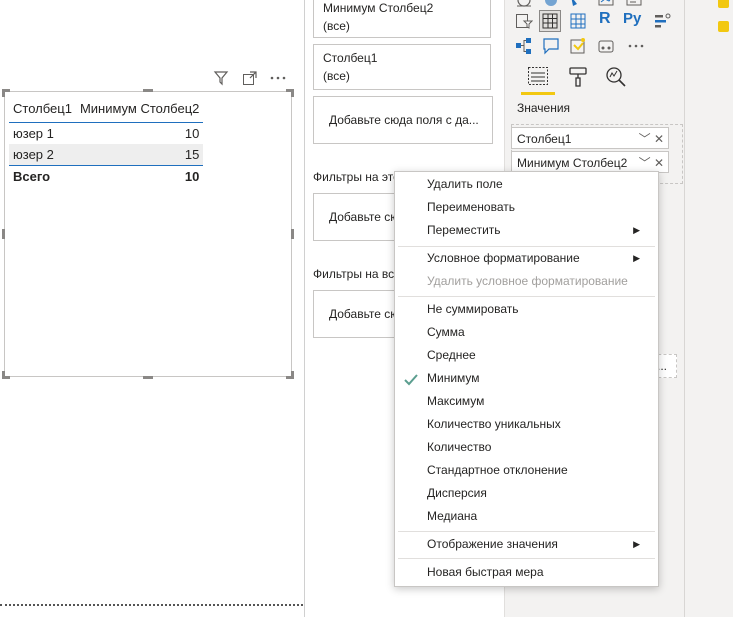 The height and width of the screenshot is (617, 733). What do you see at coordinates (542, 572) in the screenshot?
I see `menu-item-new-quick-measure: Новая быстрая мера` at bounding box center [542, 572].